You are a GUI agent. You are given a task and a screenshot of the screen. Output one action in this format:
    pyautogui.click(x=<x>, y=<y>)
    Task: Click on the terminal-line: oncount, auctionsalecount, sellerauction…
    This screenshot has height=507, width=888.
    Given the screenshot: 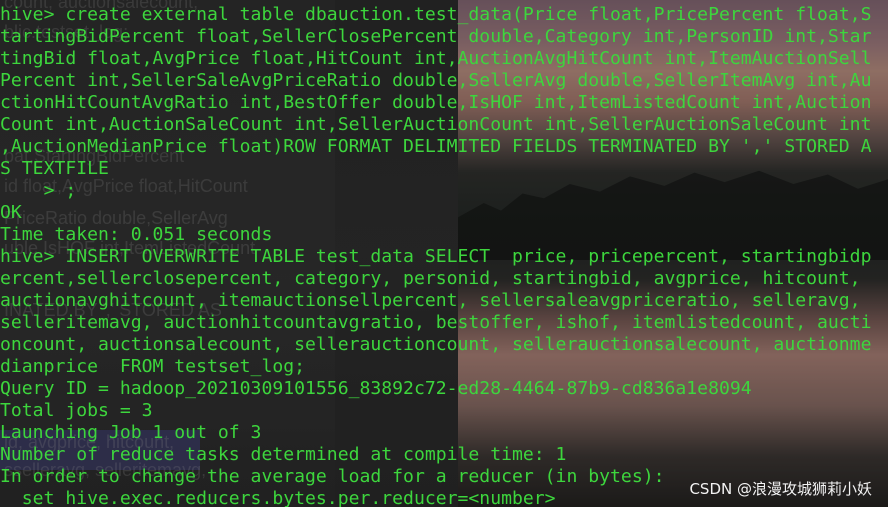 What is the action you would take?
    pyautogui.click(x=436, y=344)
    